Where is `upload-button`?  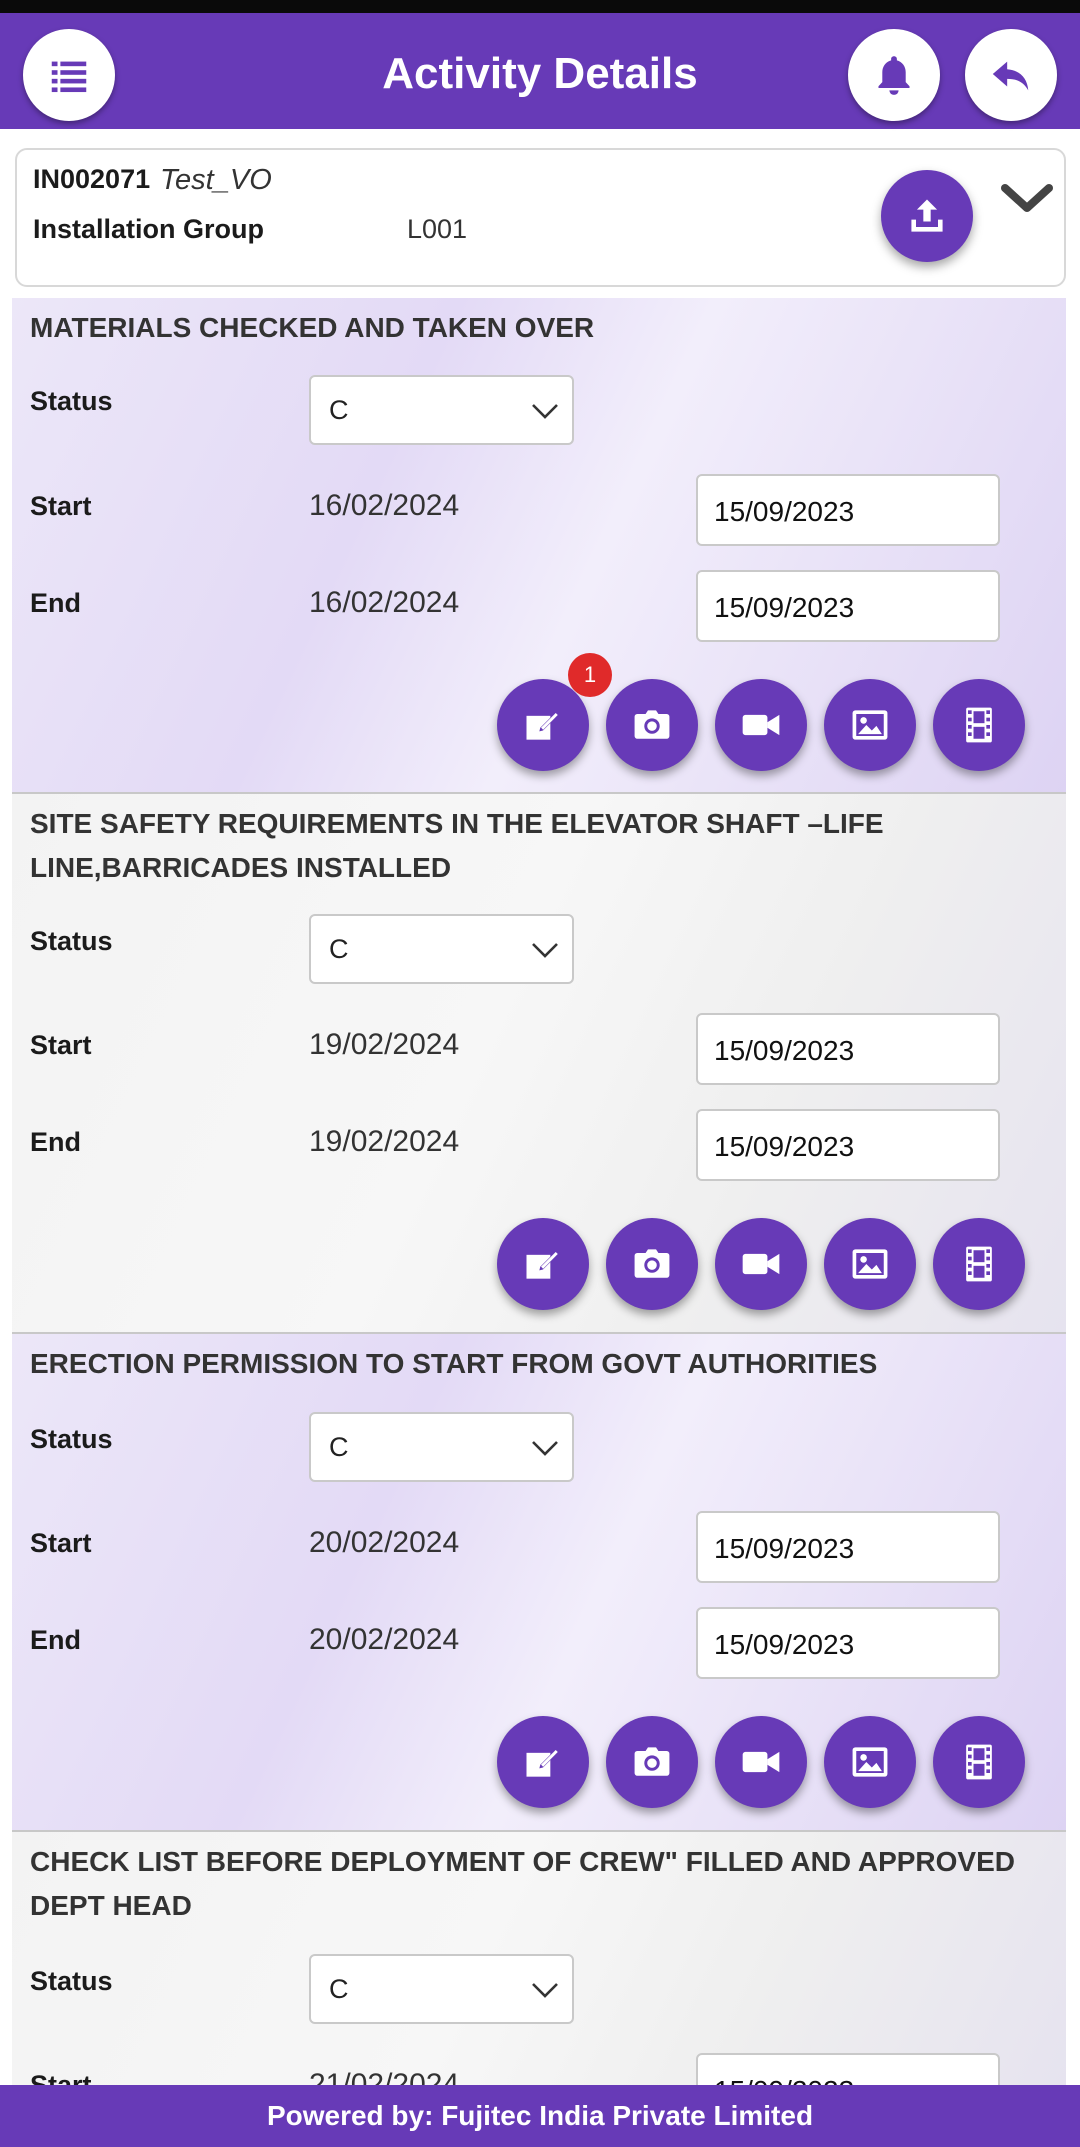 upload-button is located at coordinates (927, 216).